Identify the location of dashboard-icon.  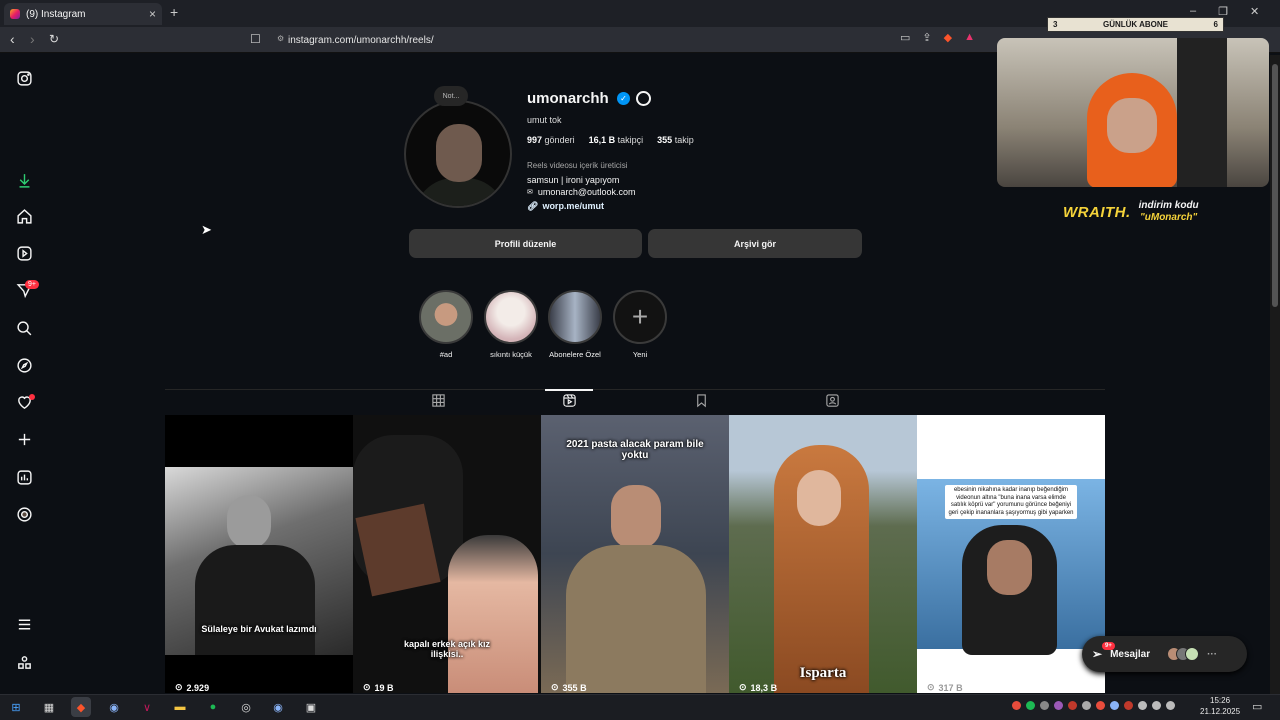
(24, 477).